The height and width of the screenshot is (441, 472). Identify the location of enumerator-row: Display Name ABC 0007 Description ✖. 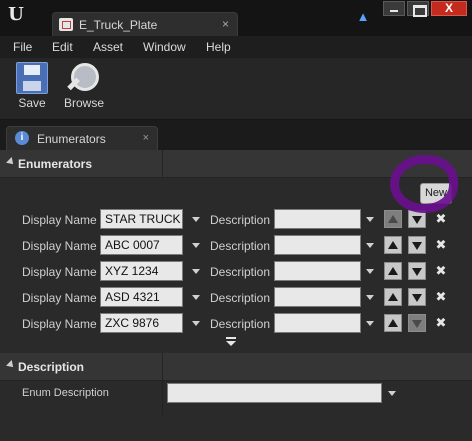
(236, 245).